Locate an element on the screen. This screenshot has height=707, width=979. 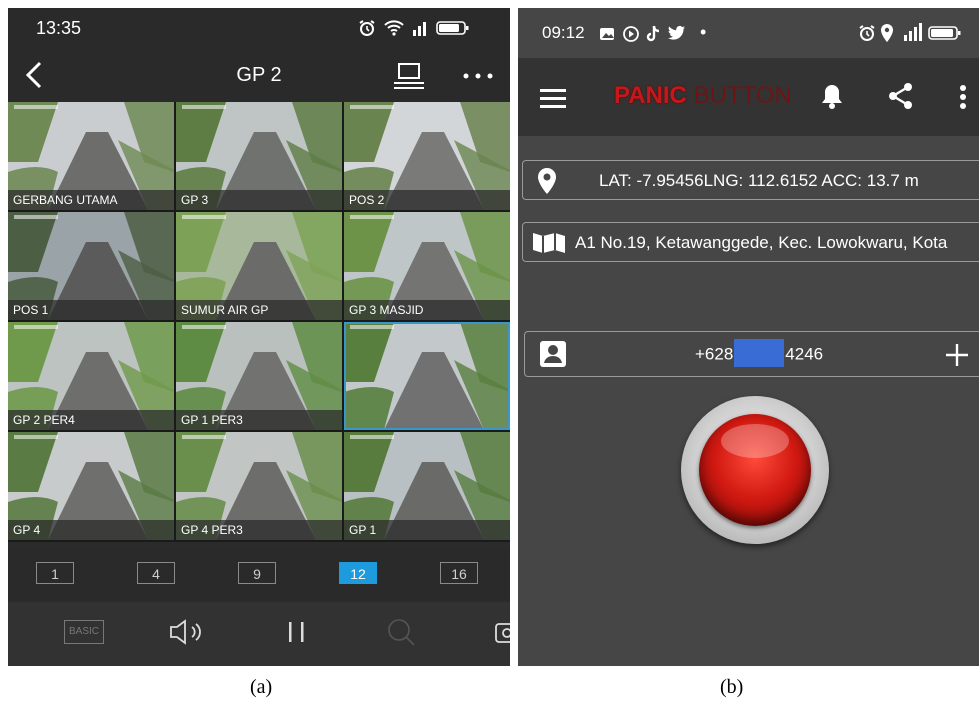
overflow-icon is located at coordinates (963, 97).